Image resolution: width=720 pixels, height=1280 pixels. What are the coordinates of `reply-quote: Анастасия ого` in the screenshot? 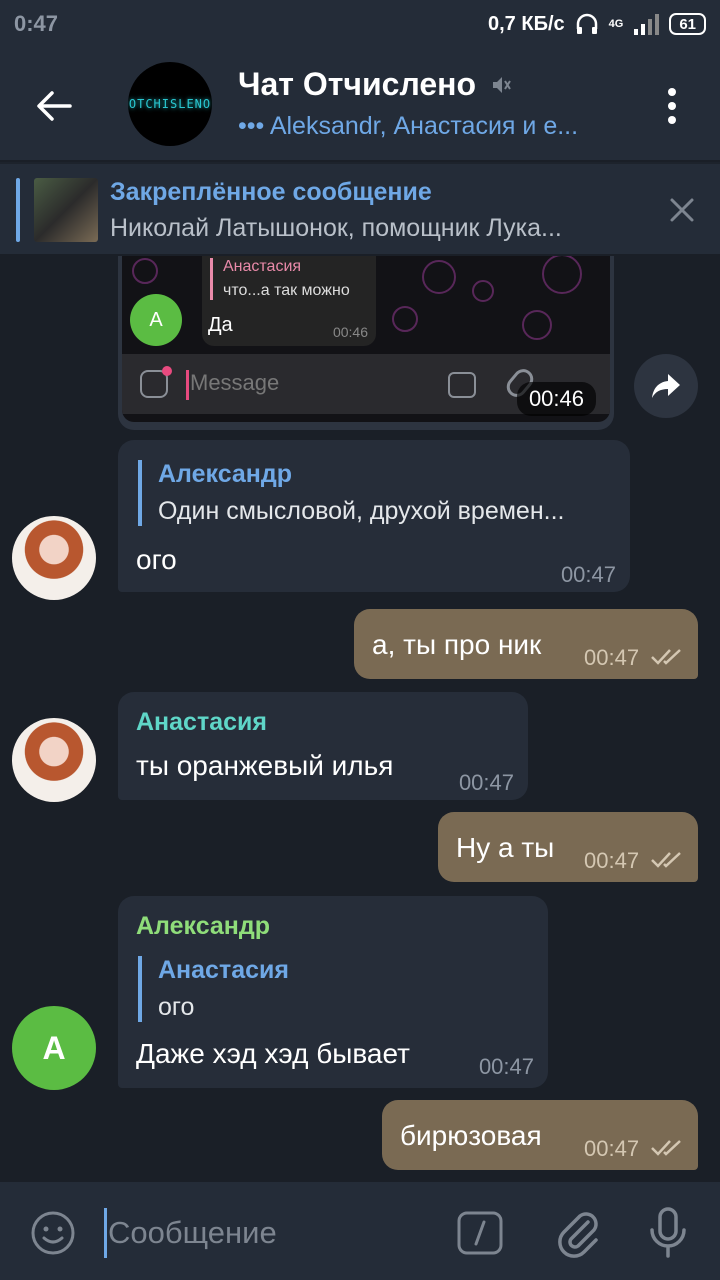 It's located at (328, 989).